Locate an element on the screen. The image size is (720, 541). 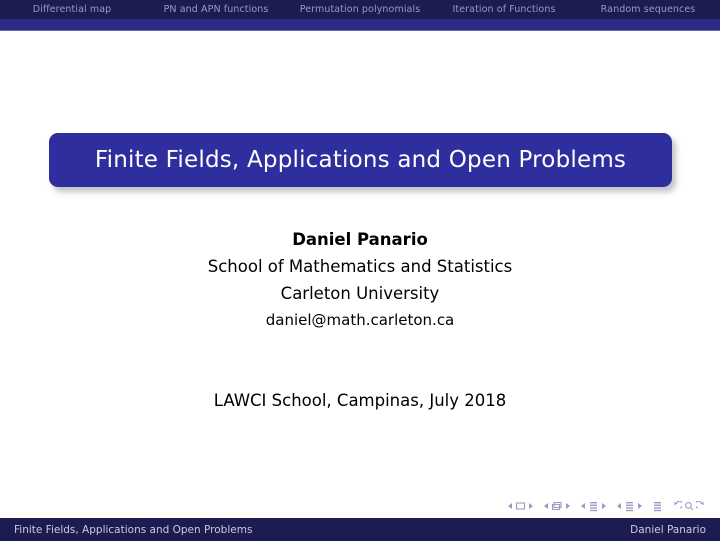
frame-navigation-group is located at coordinates (557, 506).